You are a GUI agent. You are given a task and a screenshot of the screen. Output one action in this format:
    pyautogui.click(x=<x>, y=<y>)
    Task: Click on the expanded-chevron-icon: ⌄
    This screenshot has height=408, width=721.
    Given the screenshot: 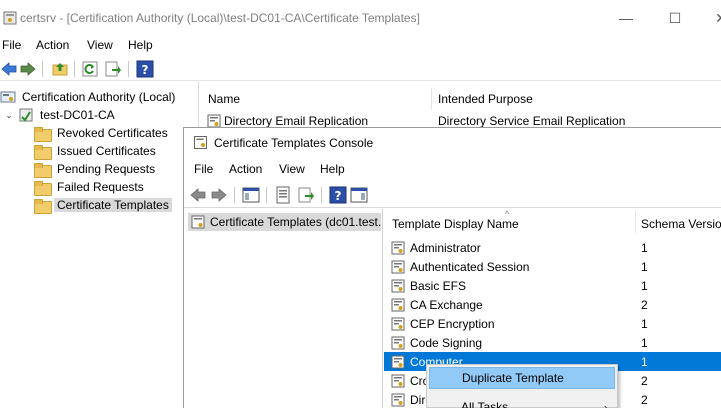 What is the action you would take?
    pyautogui.click(x=9, y=115)
    